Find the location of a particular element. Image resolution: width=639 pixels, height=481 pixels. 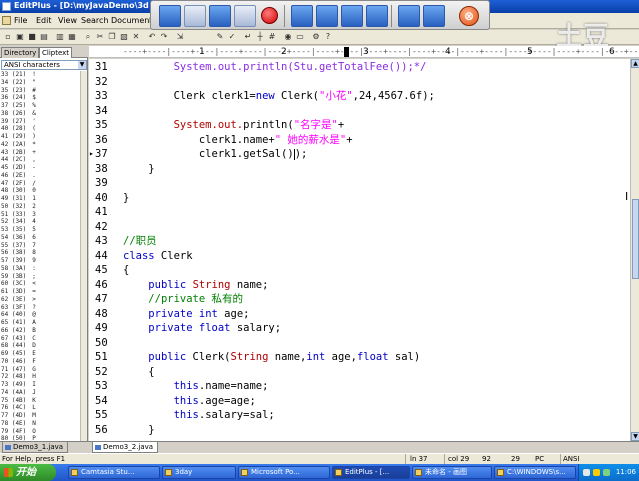

code-line: 34 is located at coordinates (359, 111).